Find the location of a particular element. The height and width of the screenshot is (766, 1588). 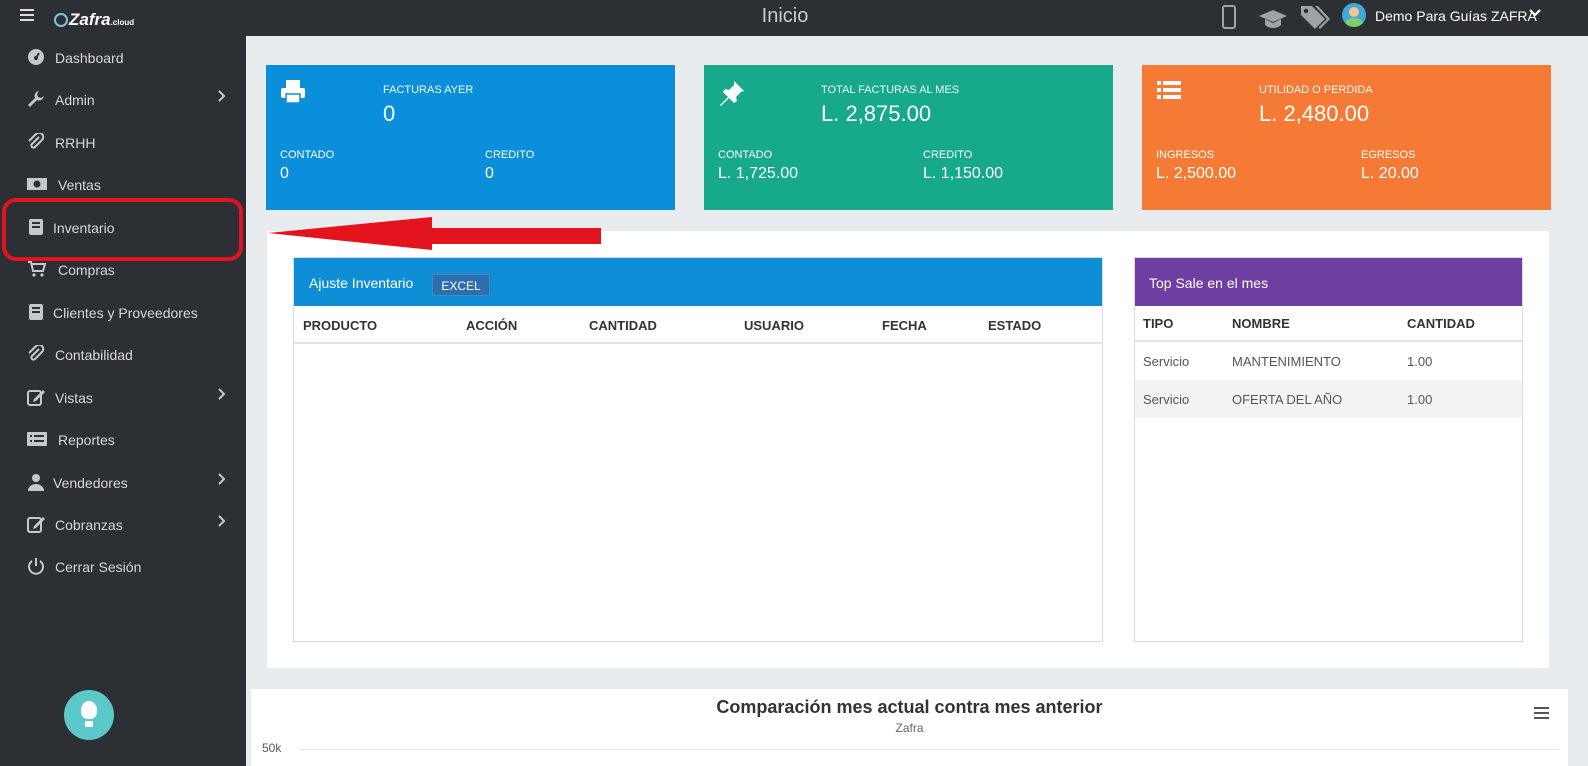

top-bar: Zafra.cloud Inicio Demo Para Guías ZAFRA is located at coordinates (794, 18).